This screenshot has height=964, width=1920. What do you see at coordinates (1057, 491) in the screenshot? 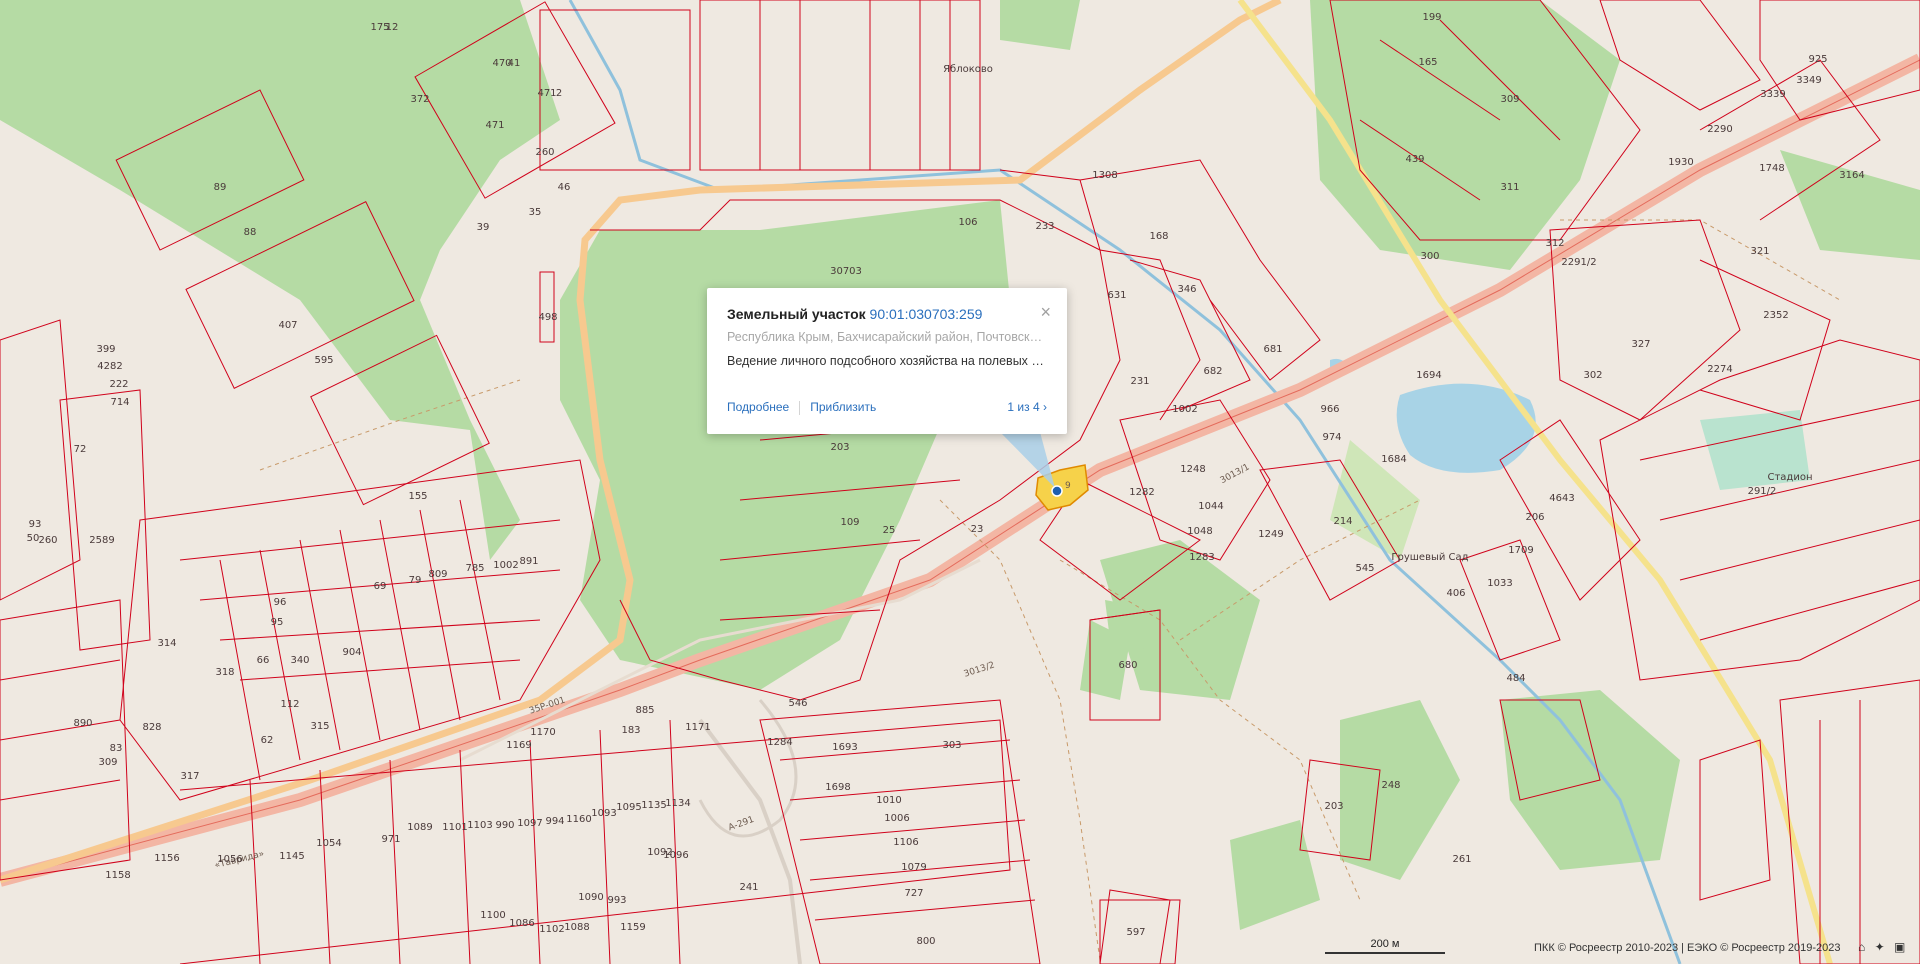
I see `location-marker-icon` at bounding box center [1057, 491].